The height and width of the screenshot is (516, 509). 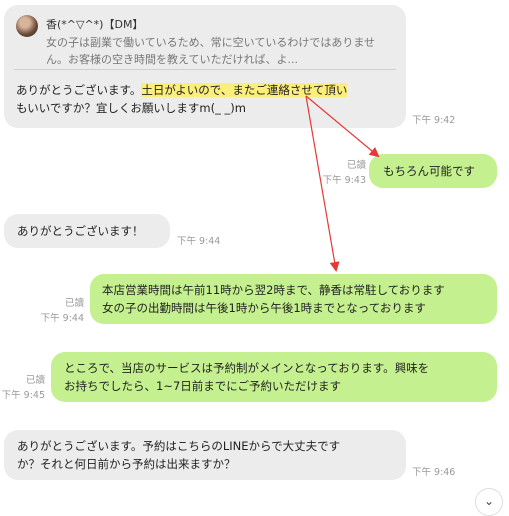 What do you see at coordinates (264, 308) in the screenshot?
I see `message-text-line: 女の子の出勤時間は午後1時から午後1時までとなっております` at bounding box center [264, 308].